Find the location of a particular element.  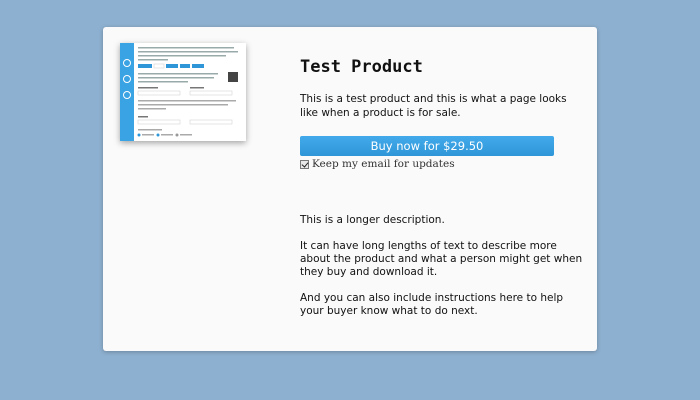

email-updates-option: Keep my email for updates is located at coordinates (377, 164).